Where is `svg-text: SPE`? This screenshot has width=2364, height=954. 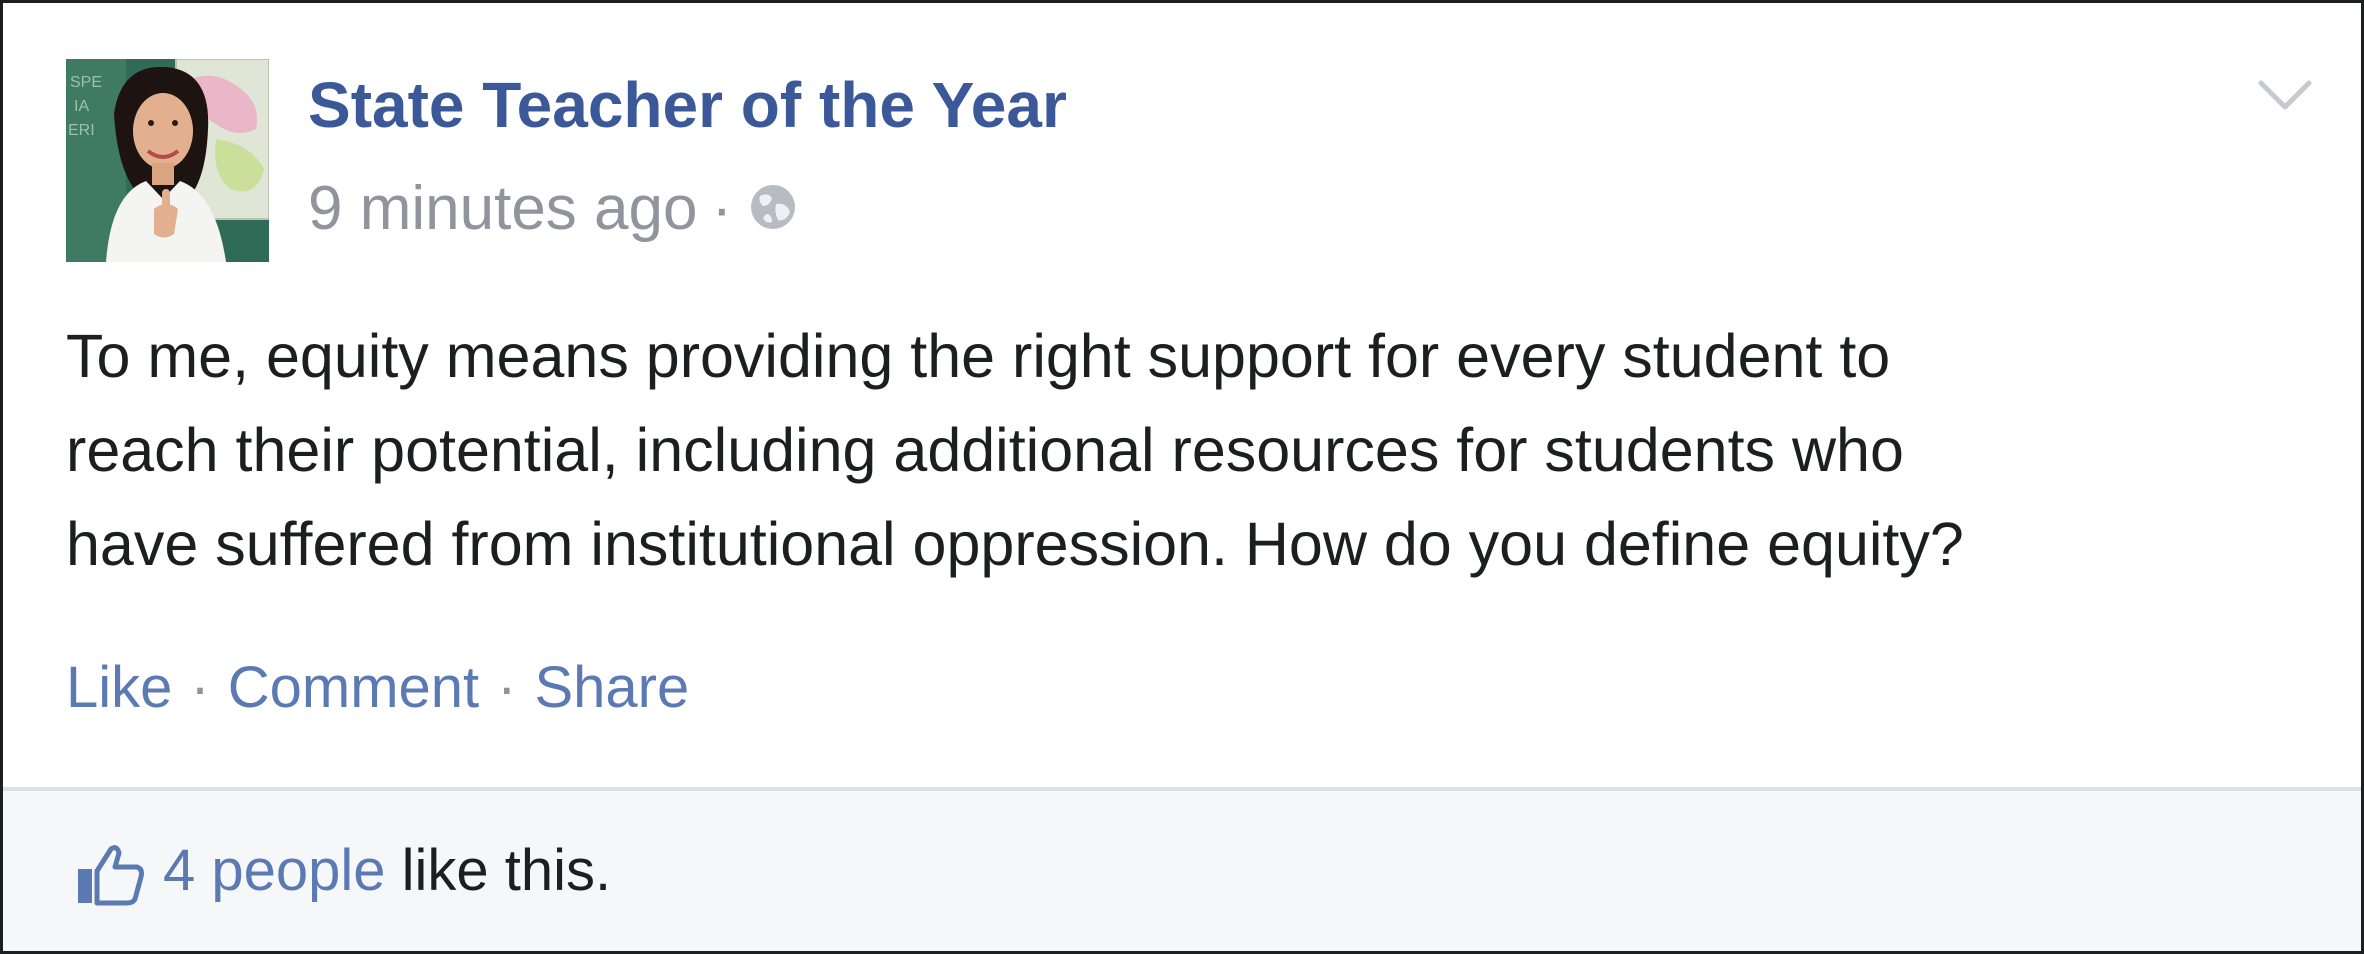 svg-text: SPE is located at coordinates (86, 82).